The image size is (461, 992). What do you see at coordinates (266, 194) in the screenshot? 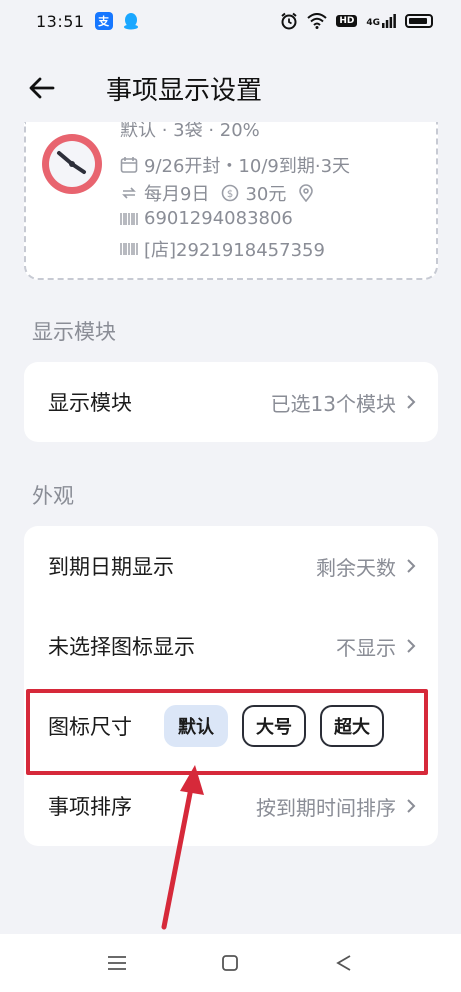
I see `preview-price: 30元` at bounding box center [266, 194].